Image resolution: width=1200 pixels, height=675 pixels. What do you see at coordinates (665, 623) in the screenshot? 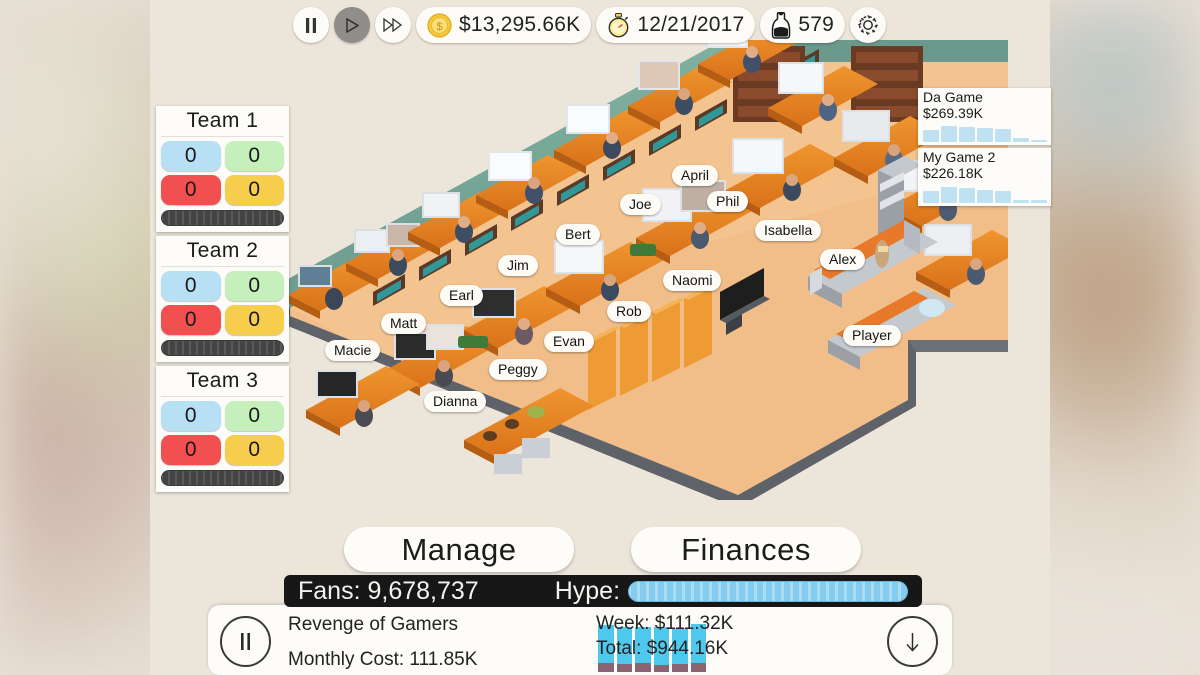
I see `week-revenue-label: Week: $111.32K` at bounding box center [665, 623].